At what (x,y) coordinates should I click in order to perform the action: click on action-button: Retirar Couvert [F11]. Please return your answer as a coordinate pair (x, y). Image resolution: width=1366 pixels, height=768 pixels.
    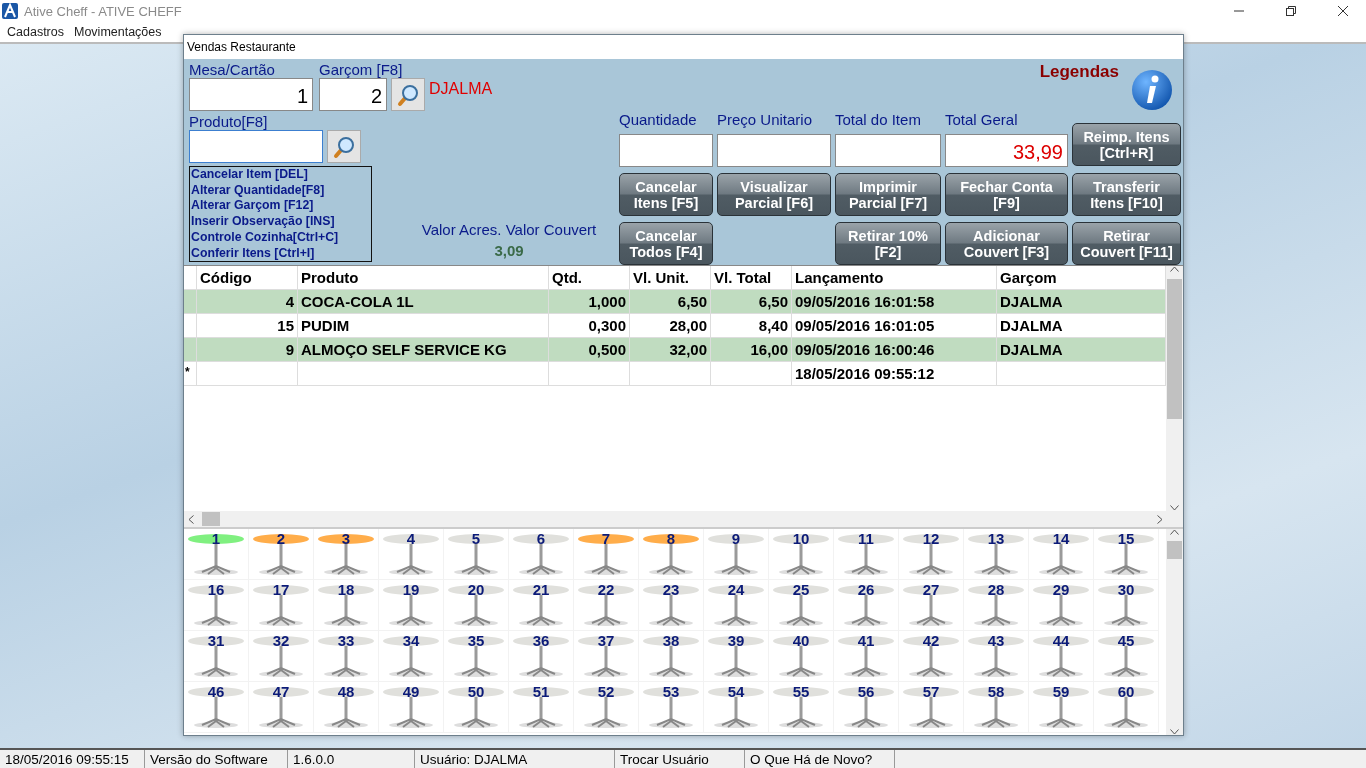
    Looking at the image, I should click on (1126, 243).